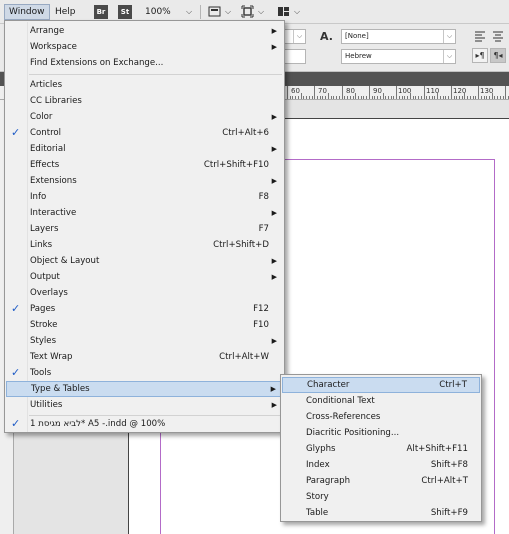 The height and width of the screenshot is (534, 509). Describe the element at coordinates (480, 55) in the screenshot. I see `ltr-paragraph-button: ▸¶` at that location.